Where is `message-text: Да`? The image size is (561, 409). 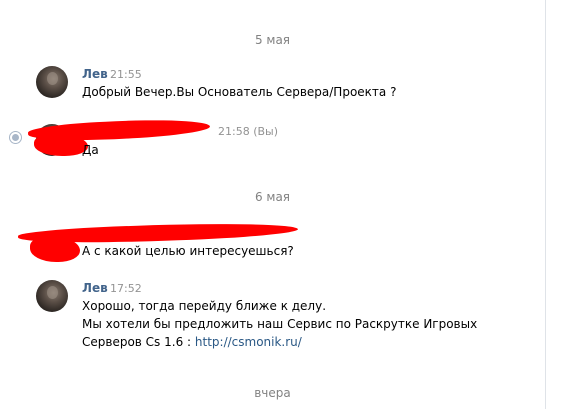
message-text: Да is located at coordinates (90, 150).